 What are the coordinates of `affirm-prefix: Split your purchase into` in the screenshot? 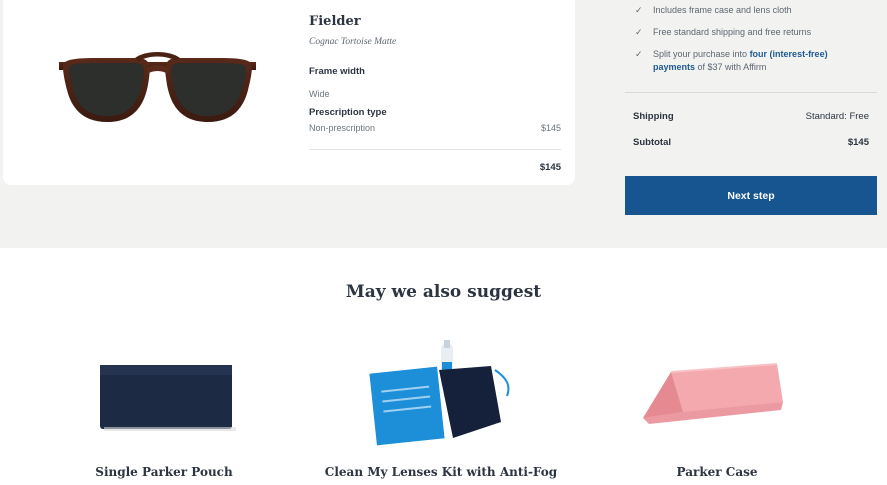 It's located at (701, 54).